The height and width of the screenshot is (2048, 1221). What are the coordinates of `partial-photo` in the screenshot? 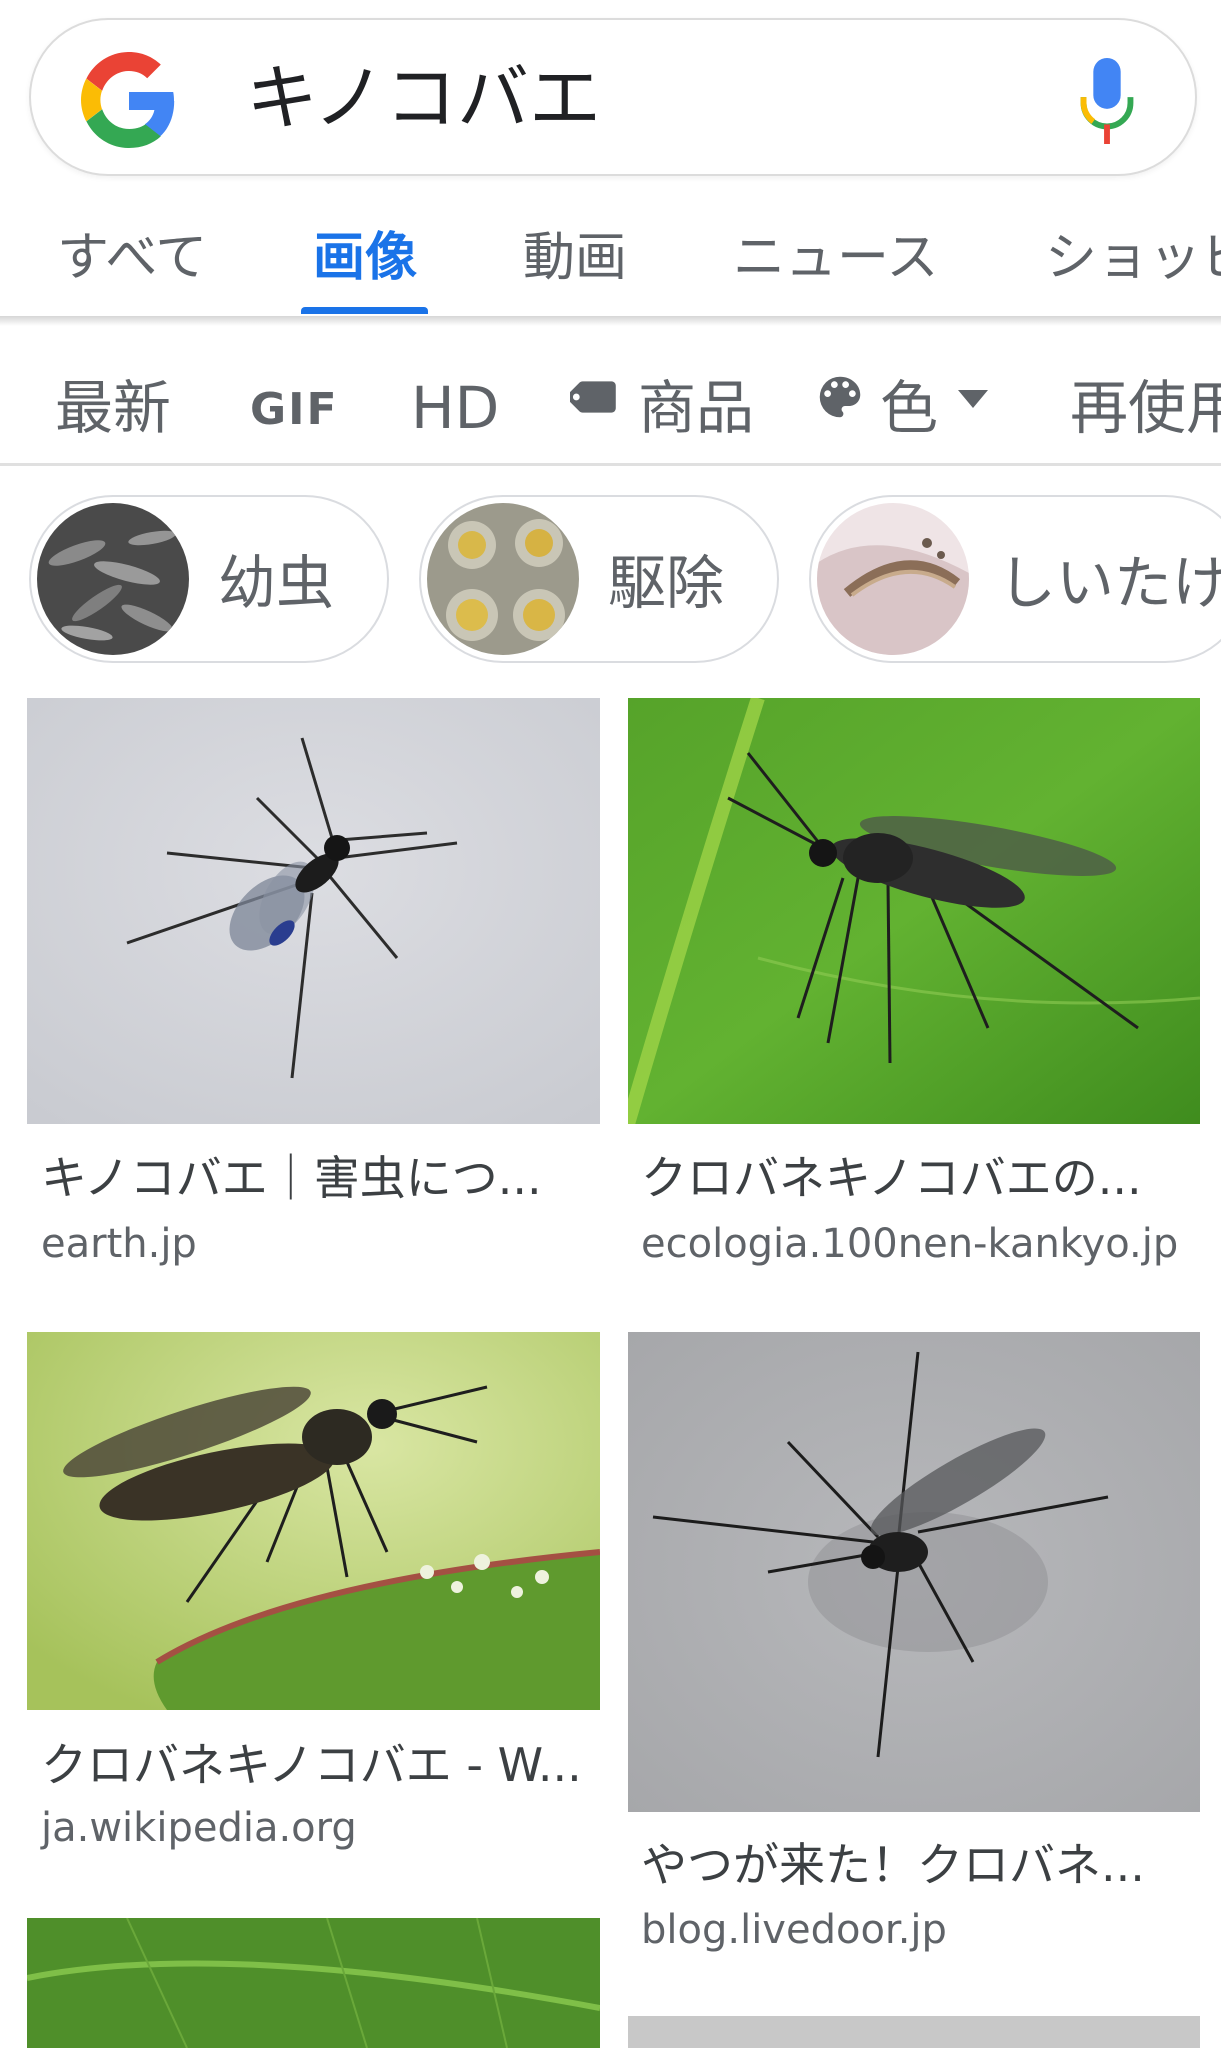 It's located at (914, 2032).